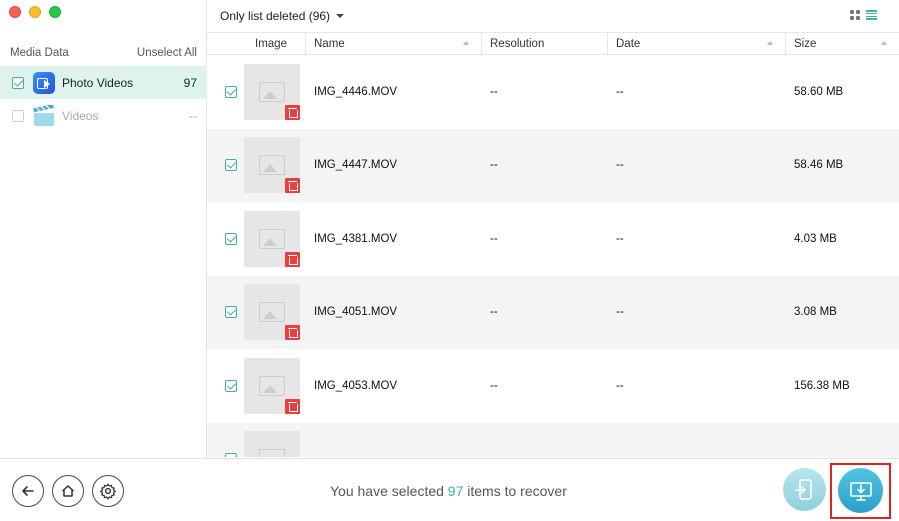 This screenshot has width=899, height=521. Describe the element at coordinates (842, 43) in the screenshot. I see `column-header-size: Size` at that location.